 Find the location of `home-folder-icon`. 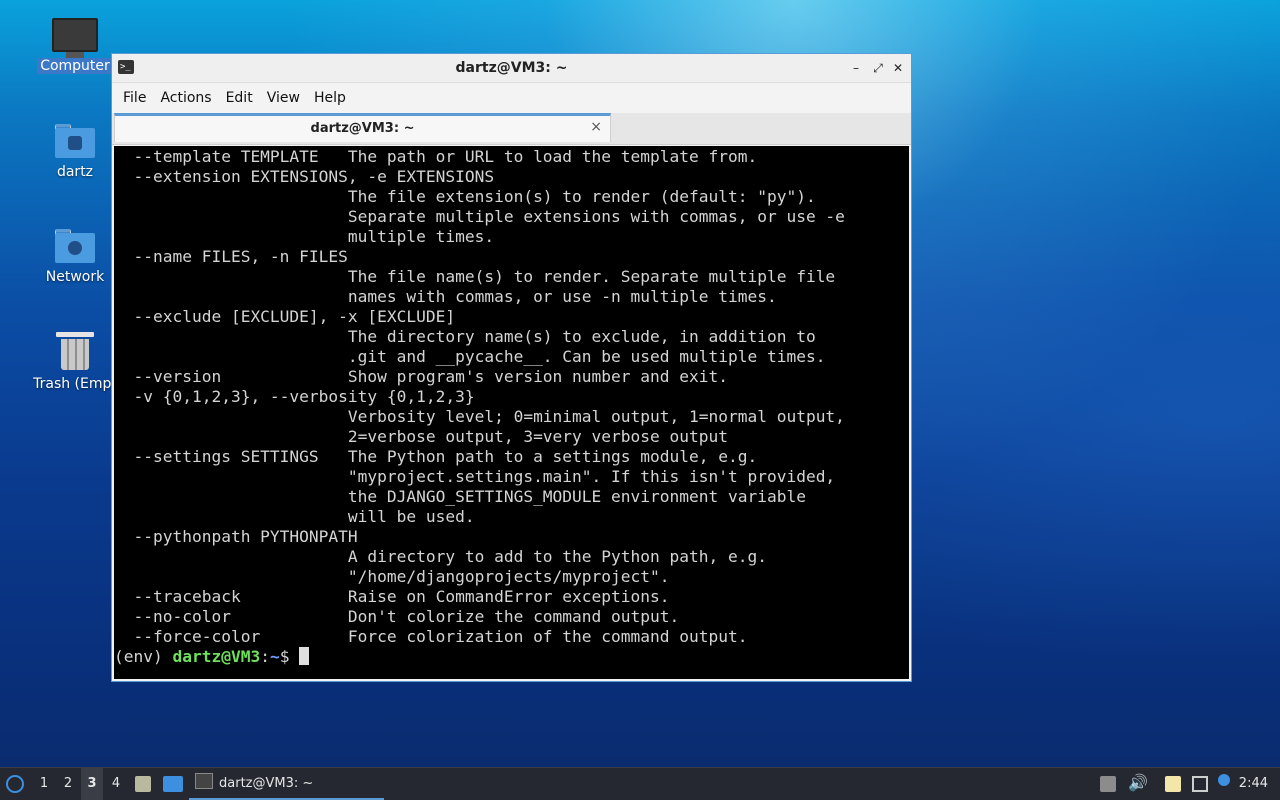

home-folder-icon is located at coordinates (75, 141).